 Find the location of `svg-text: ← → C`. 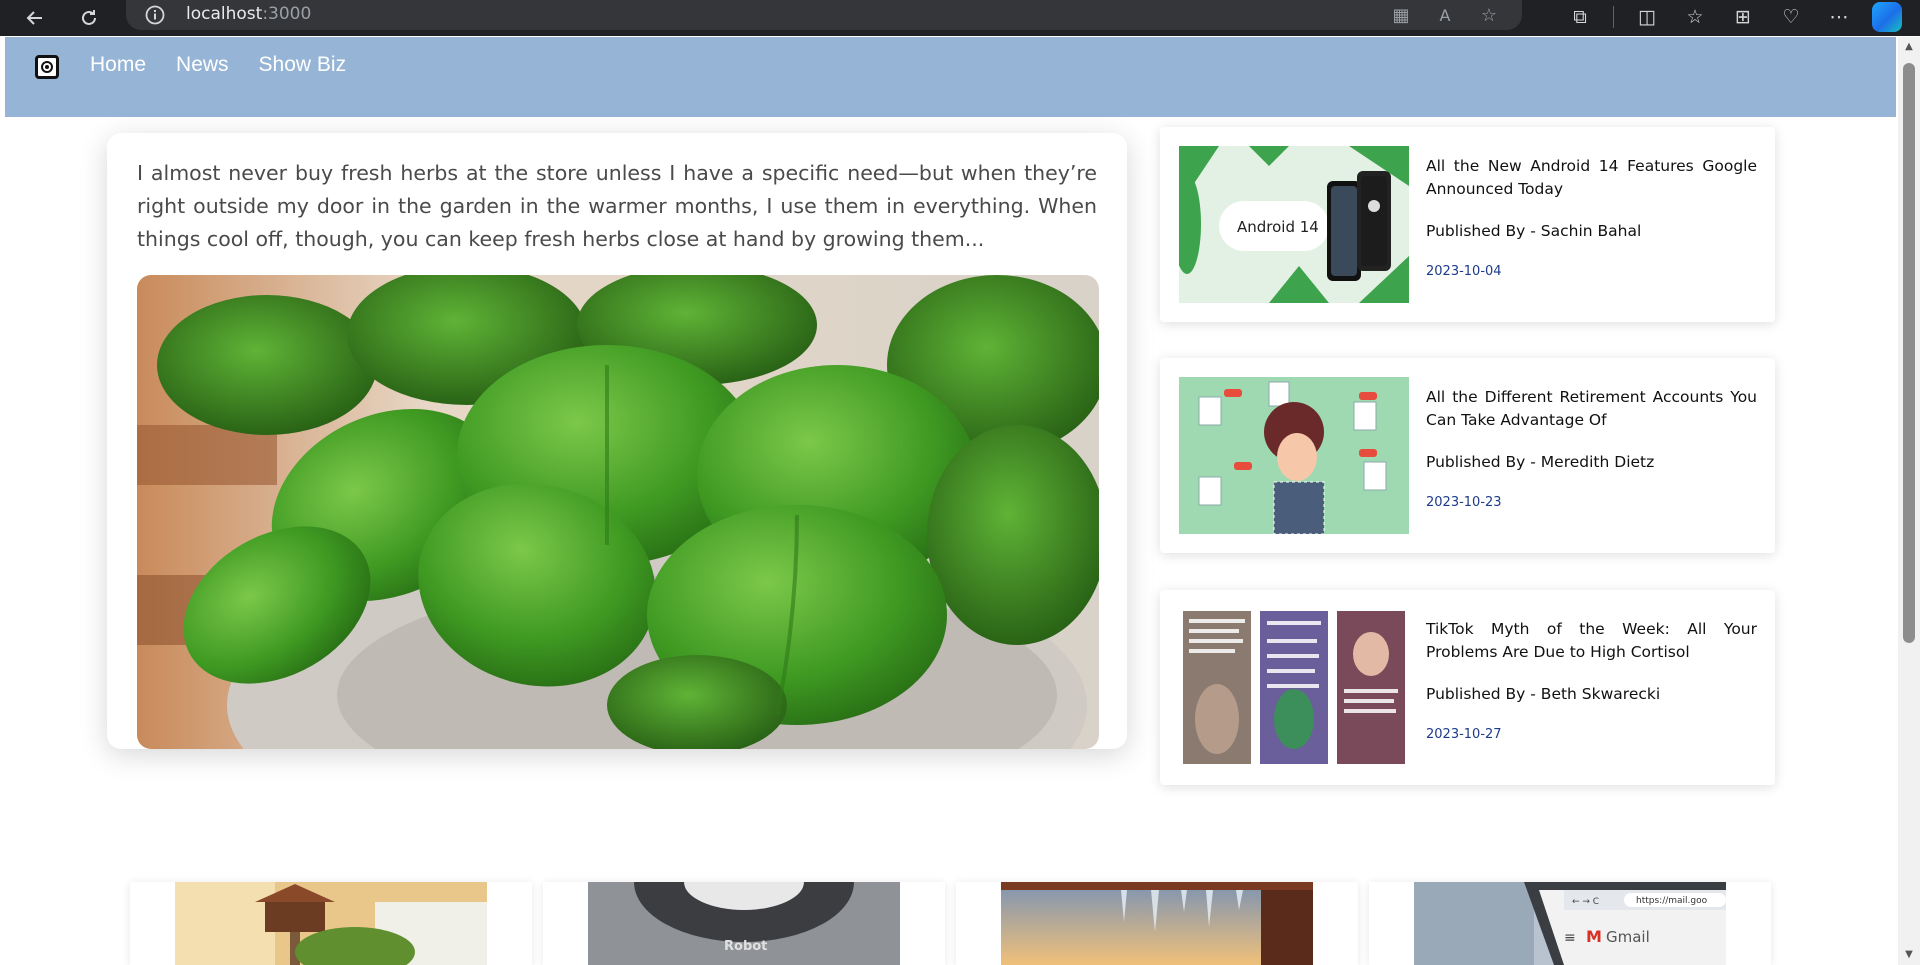

svg-text: ← → C is located at coordinates (1585, 902).